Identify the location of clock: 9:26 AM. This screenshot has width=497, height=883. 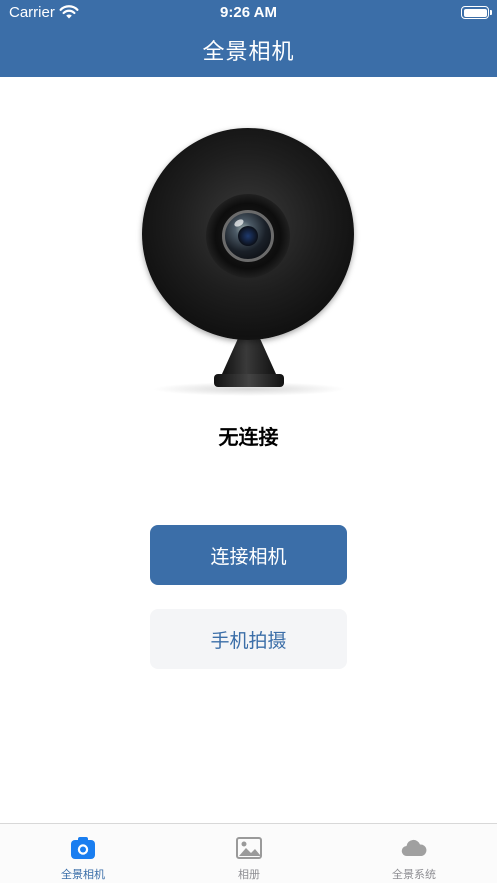
(248, 12).